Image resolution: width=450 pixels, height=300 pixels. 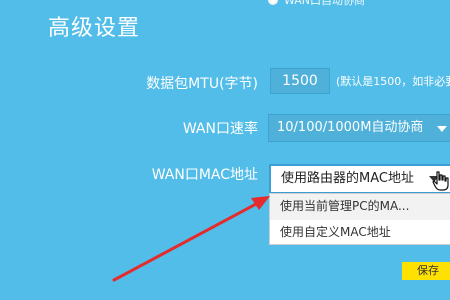 What do you see at coordinates (347, 178) in the screenshot?
I see `wan-mac-selected: 使用路由器的MAC地址` at bounding box center [347, 178].